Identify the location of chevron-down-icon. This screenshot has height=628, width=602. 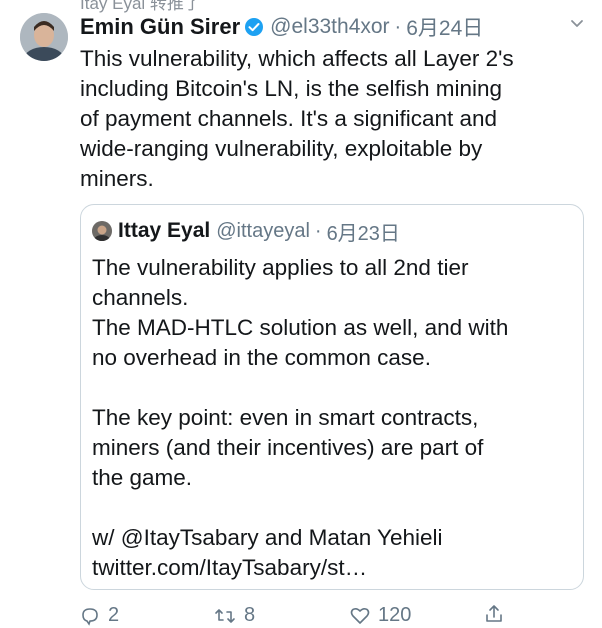
(577, 23).